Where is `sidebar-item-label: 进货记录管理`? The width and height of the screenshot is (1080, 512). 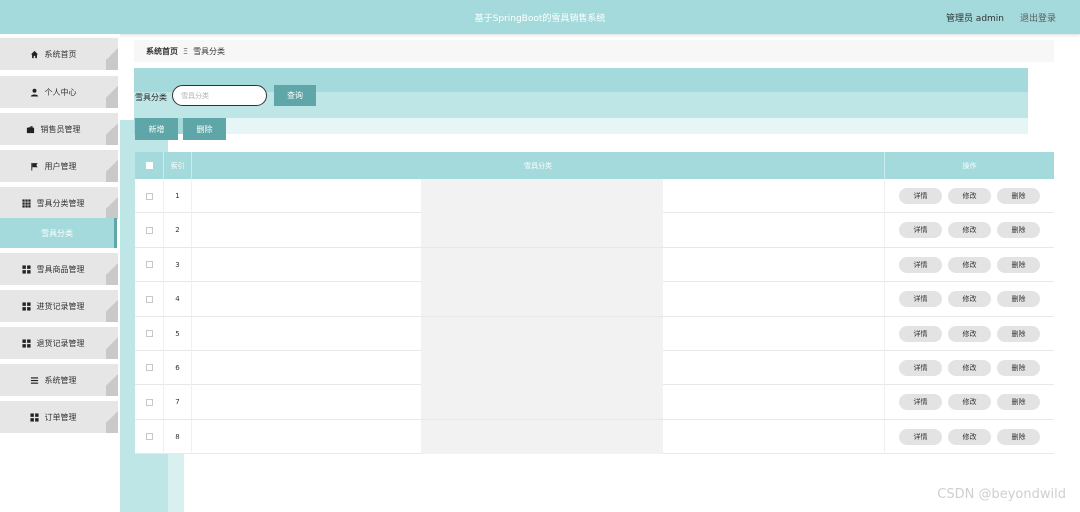 sidebar-item-label: 进货记录管理 is located at coordinates (60, 306).